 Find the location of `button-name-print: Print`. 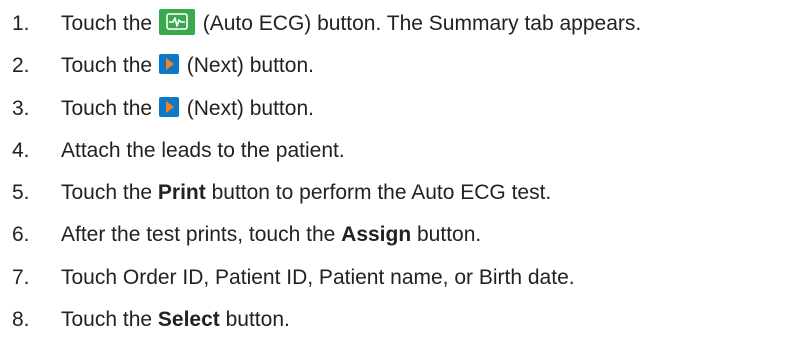

button-name-print: Print is located at coordinates (181, 192).